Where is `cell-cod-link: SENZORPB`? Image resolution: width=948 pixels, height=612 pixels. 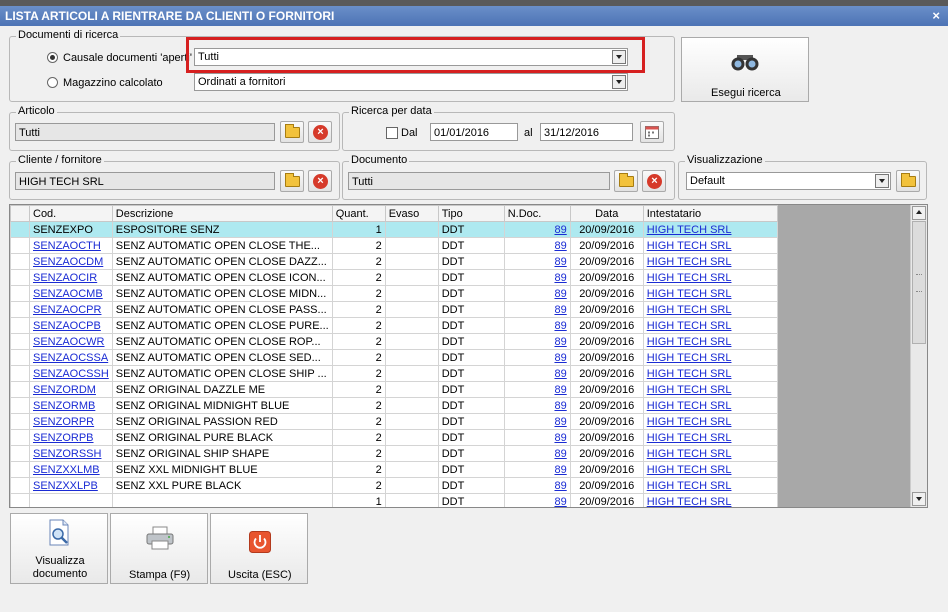
cell-cod-link: SENZORPB is located at coordinates (63, 438).